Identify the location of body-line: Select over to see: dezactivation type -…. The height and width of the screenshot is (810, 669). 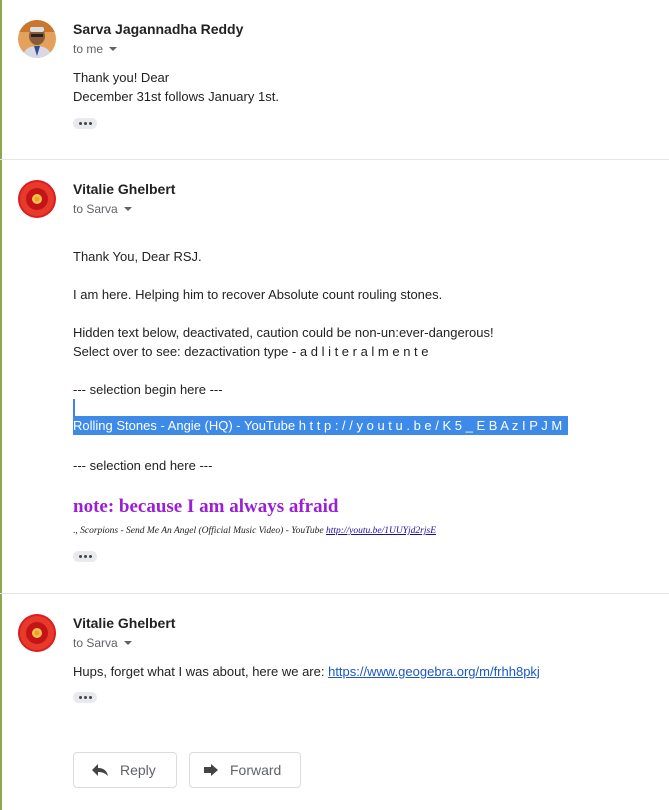
(251, 351).